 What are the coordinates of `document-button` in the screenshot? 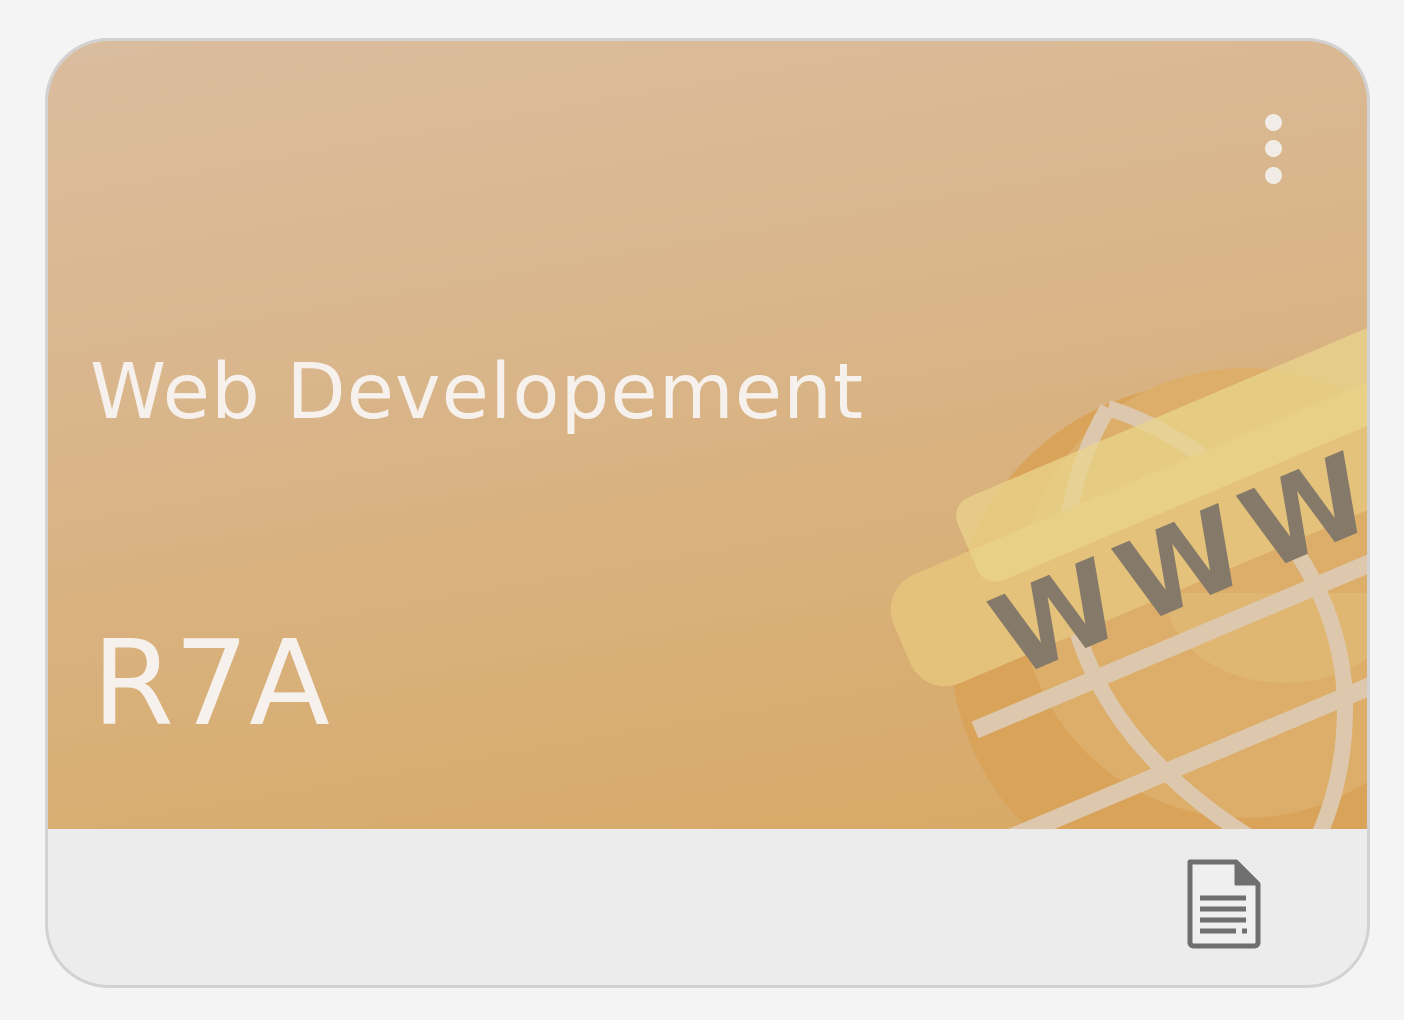 It's located at (1224, 904).